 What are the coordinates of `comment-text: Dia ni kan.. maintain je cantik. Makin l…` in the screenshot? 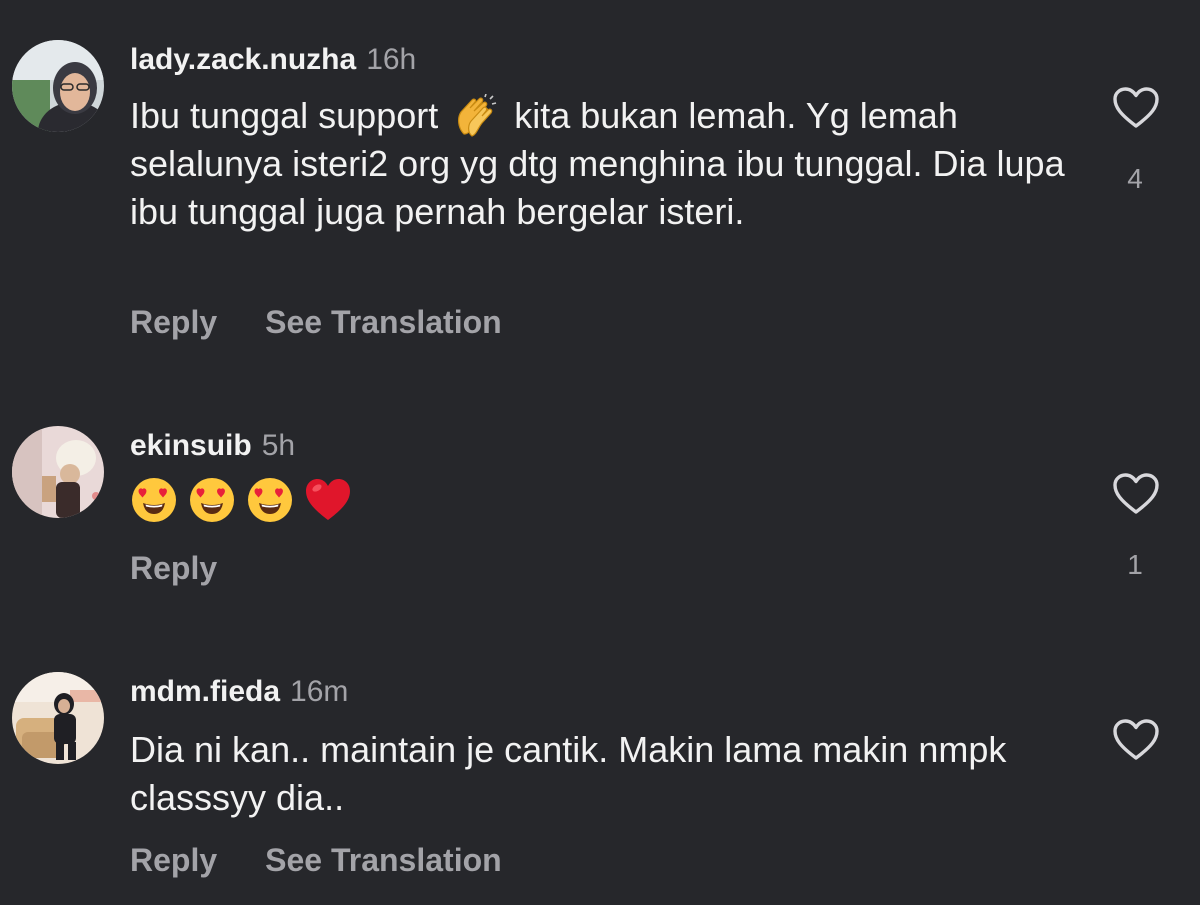 It's located at (568, 773).